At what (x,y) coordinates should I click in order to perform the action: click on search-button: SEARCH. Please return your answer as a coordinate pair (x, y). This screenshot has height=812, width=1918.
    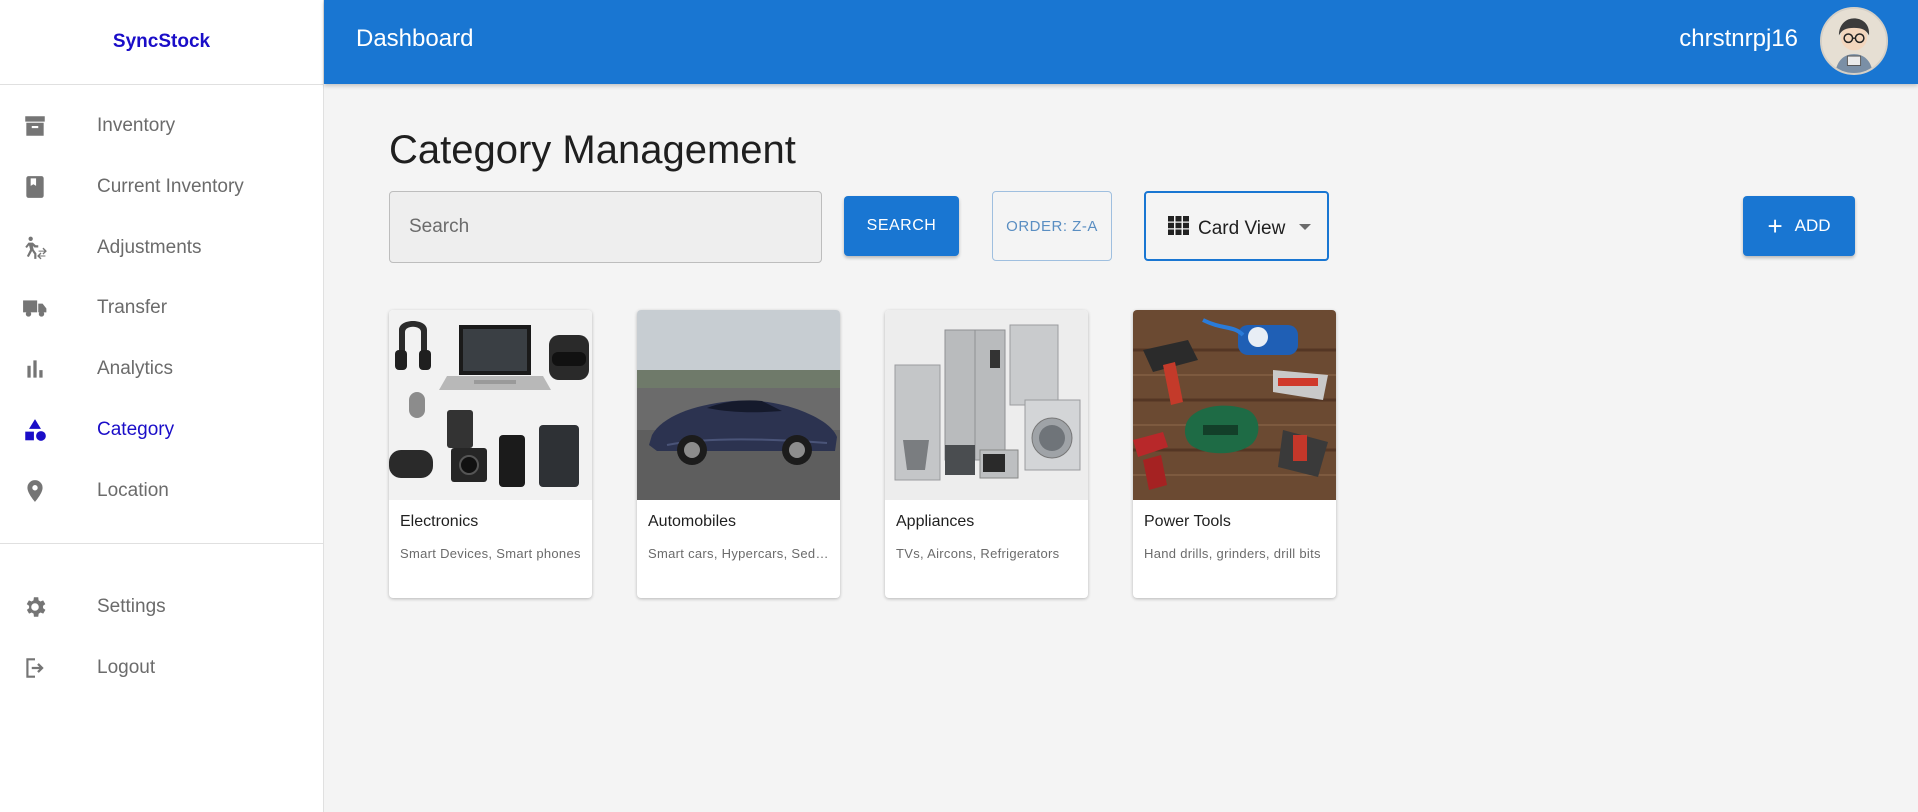
    Looking at the image, I should click on (901, 226).